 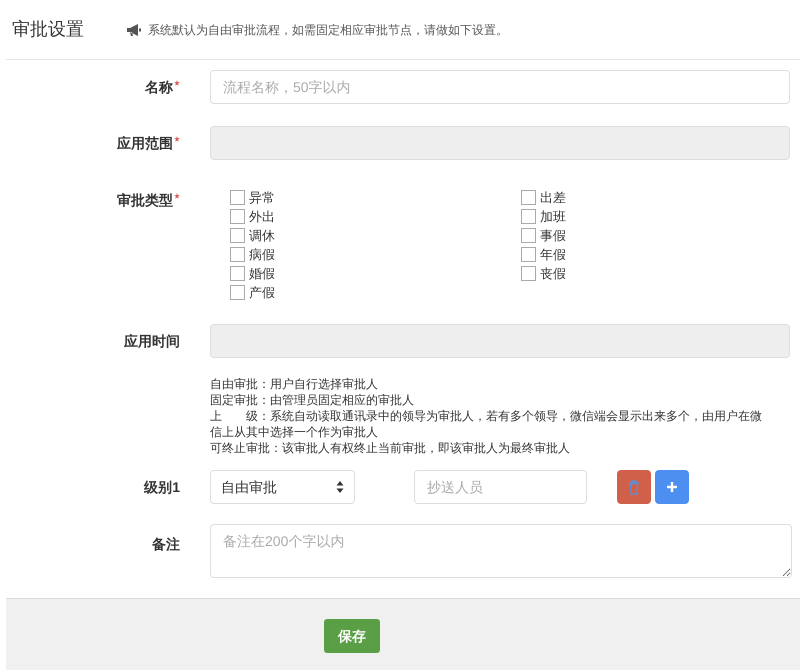 What do you see at coordinates (375, 273) in the screenshot?
I see `checkbox-option: 婚假` at bounding box center [375, 273].